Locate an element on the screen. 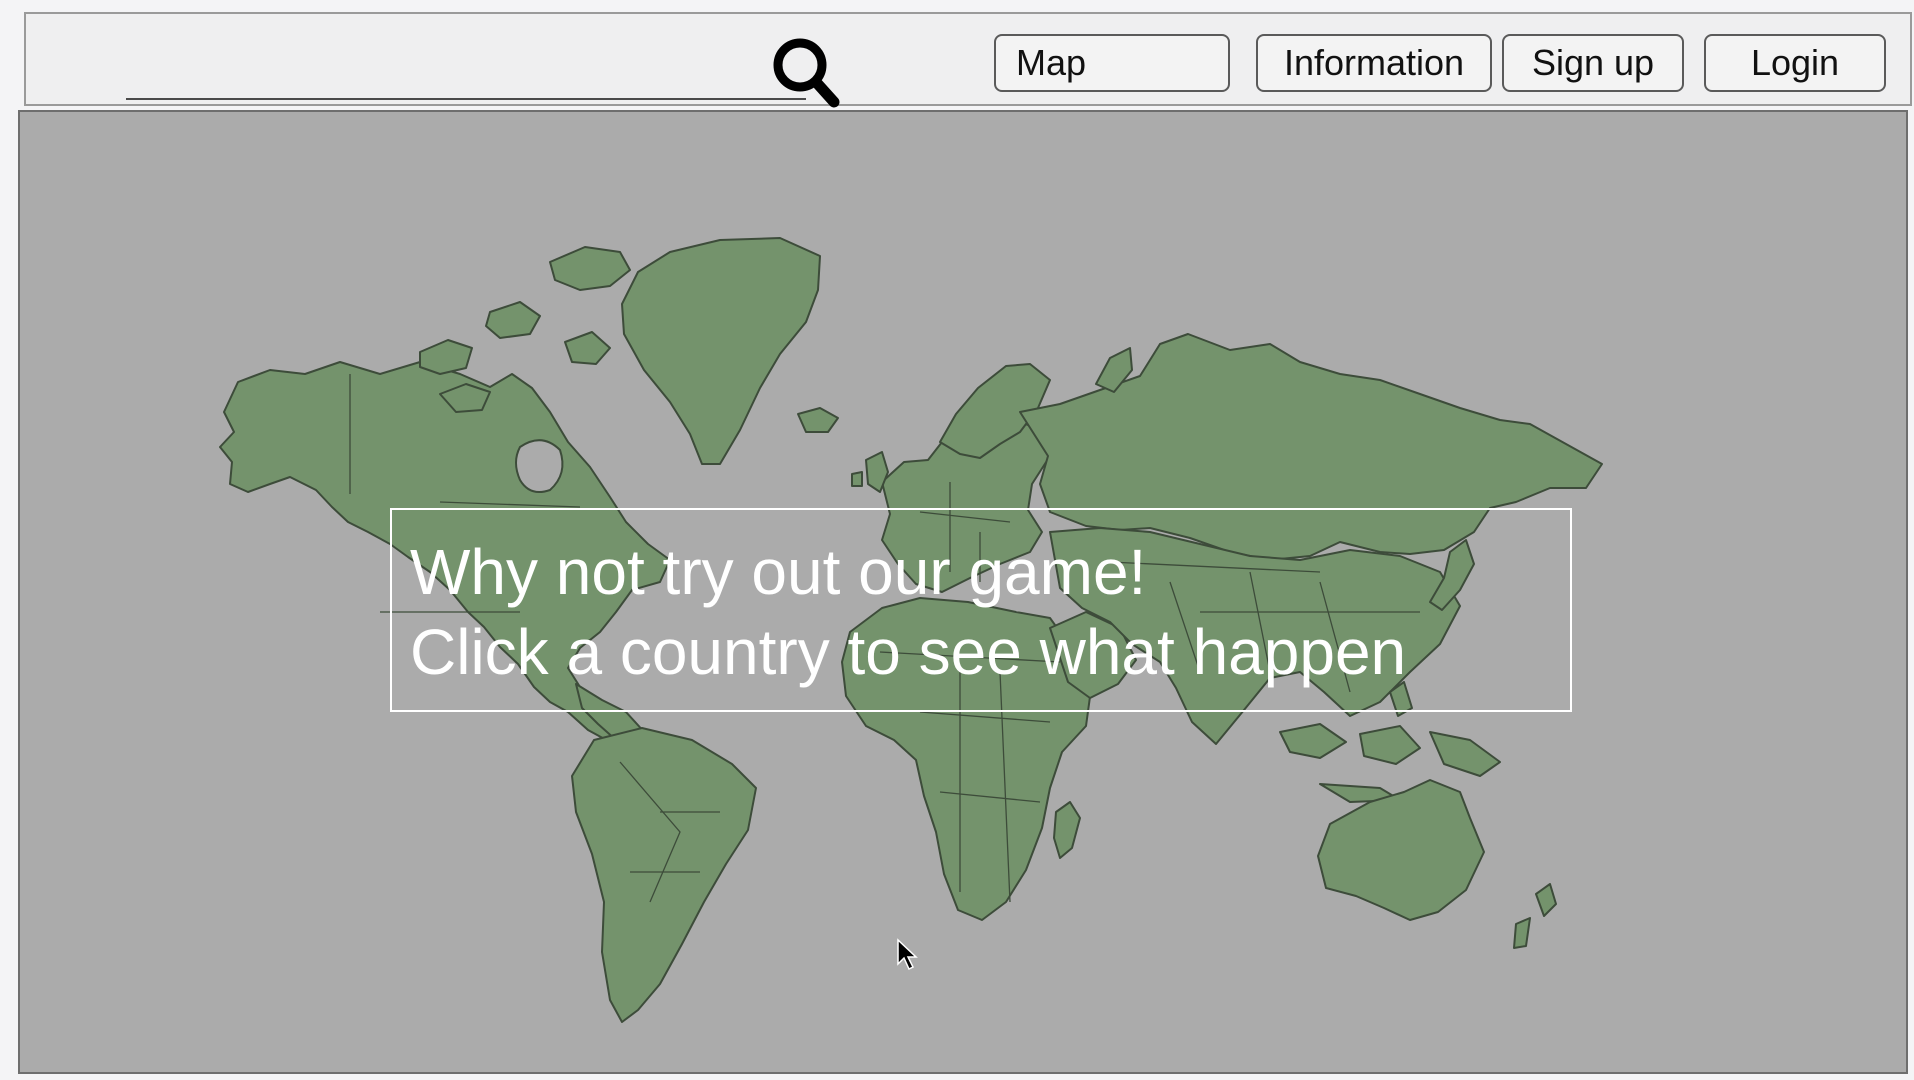 This screenshot has height=1080, width=1914. map-button: Map is located at coordinates (1112, 63).